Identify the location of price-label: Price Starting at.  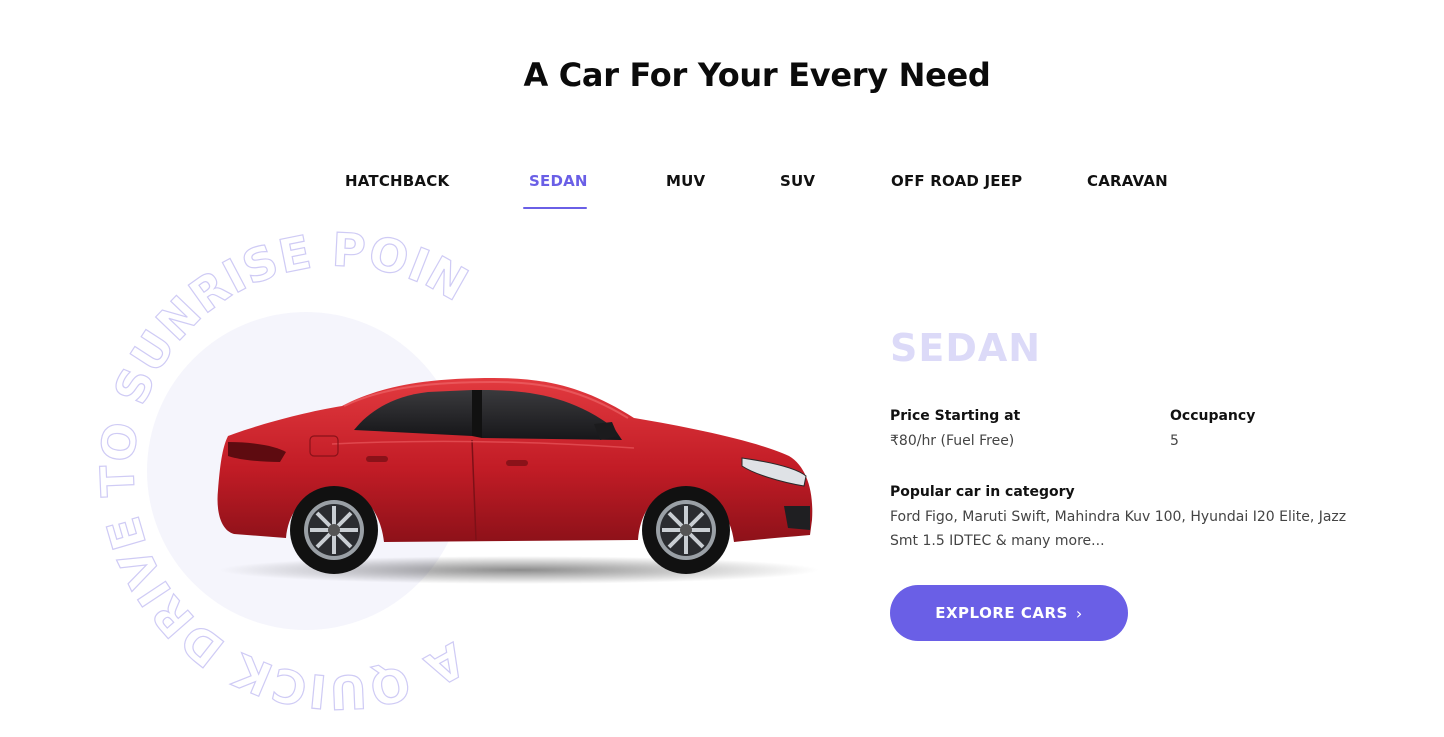
(955, 416).